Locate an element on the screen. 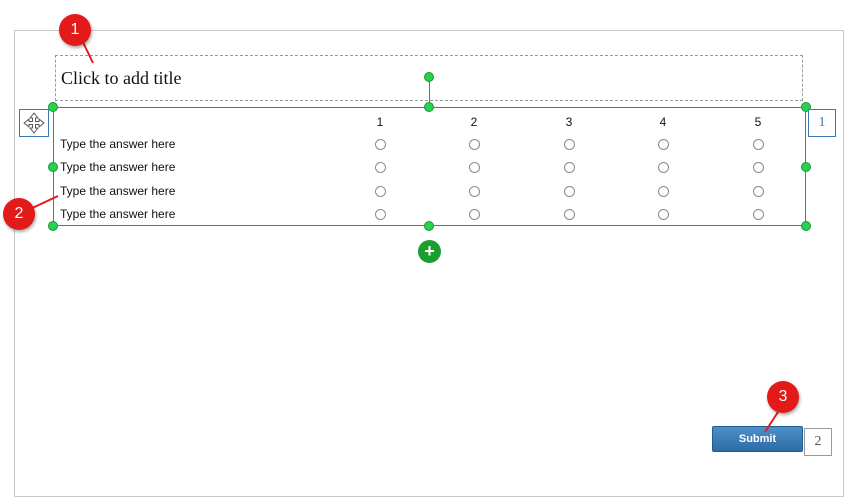  resize-handle-left is located at coordinates (53, 167).